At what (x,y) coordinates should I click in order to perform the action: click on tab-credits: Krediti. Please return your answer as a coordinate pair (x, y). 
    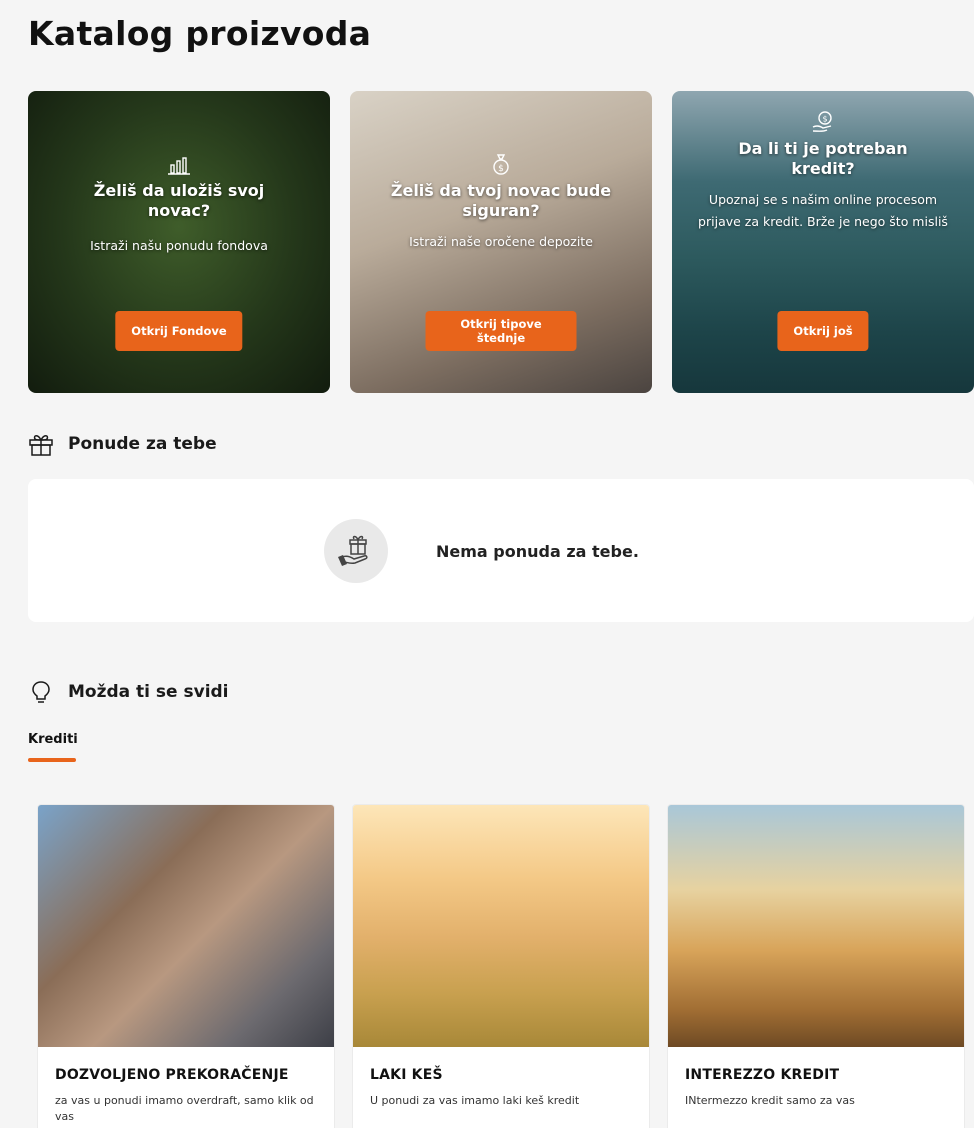
    Looking at the image, I should click on (53, 739).